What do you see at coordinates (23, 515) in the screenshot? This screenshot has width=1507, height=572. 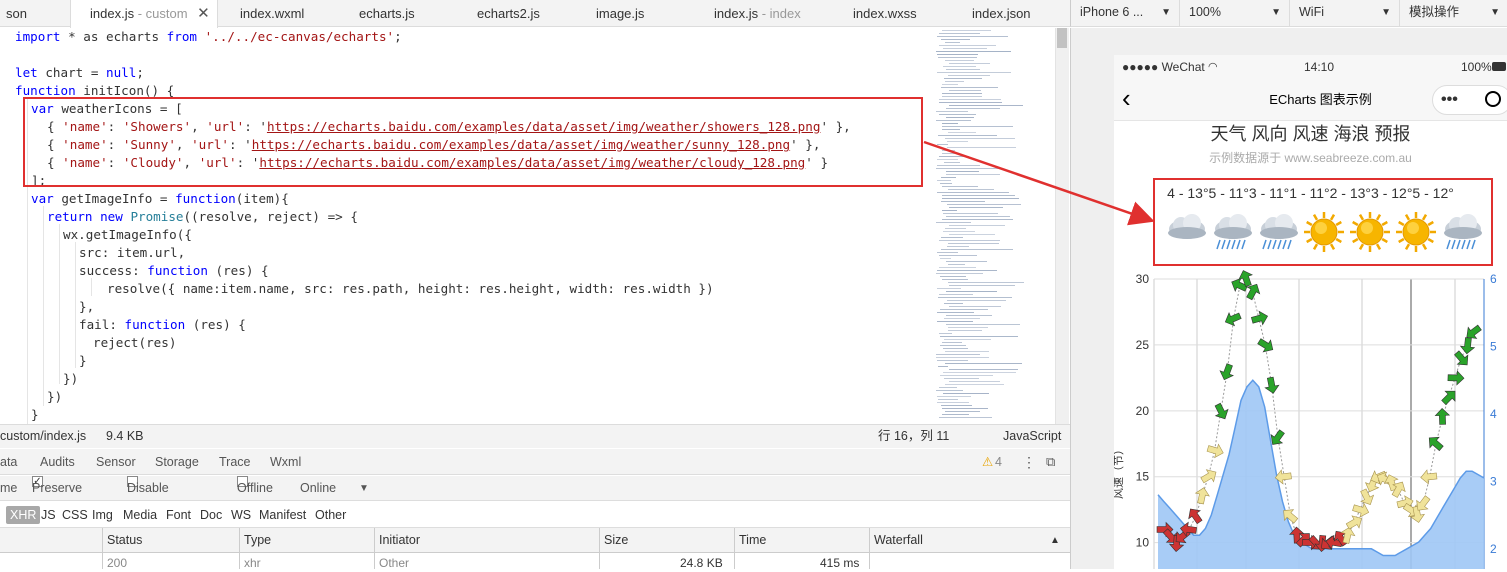 I see `filter-xhr: XHR` at bounding box center [23, 515].